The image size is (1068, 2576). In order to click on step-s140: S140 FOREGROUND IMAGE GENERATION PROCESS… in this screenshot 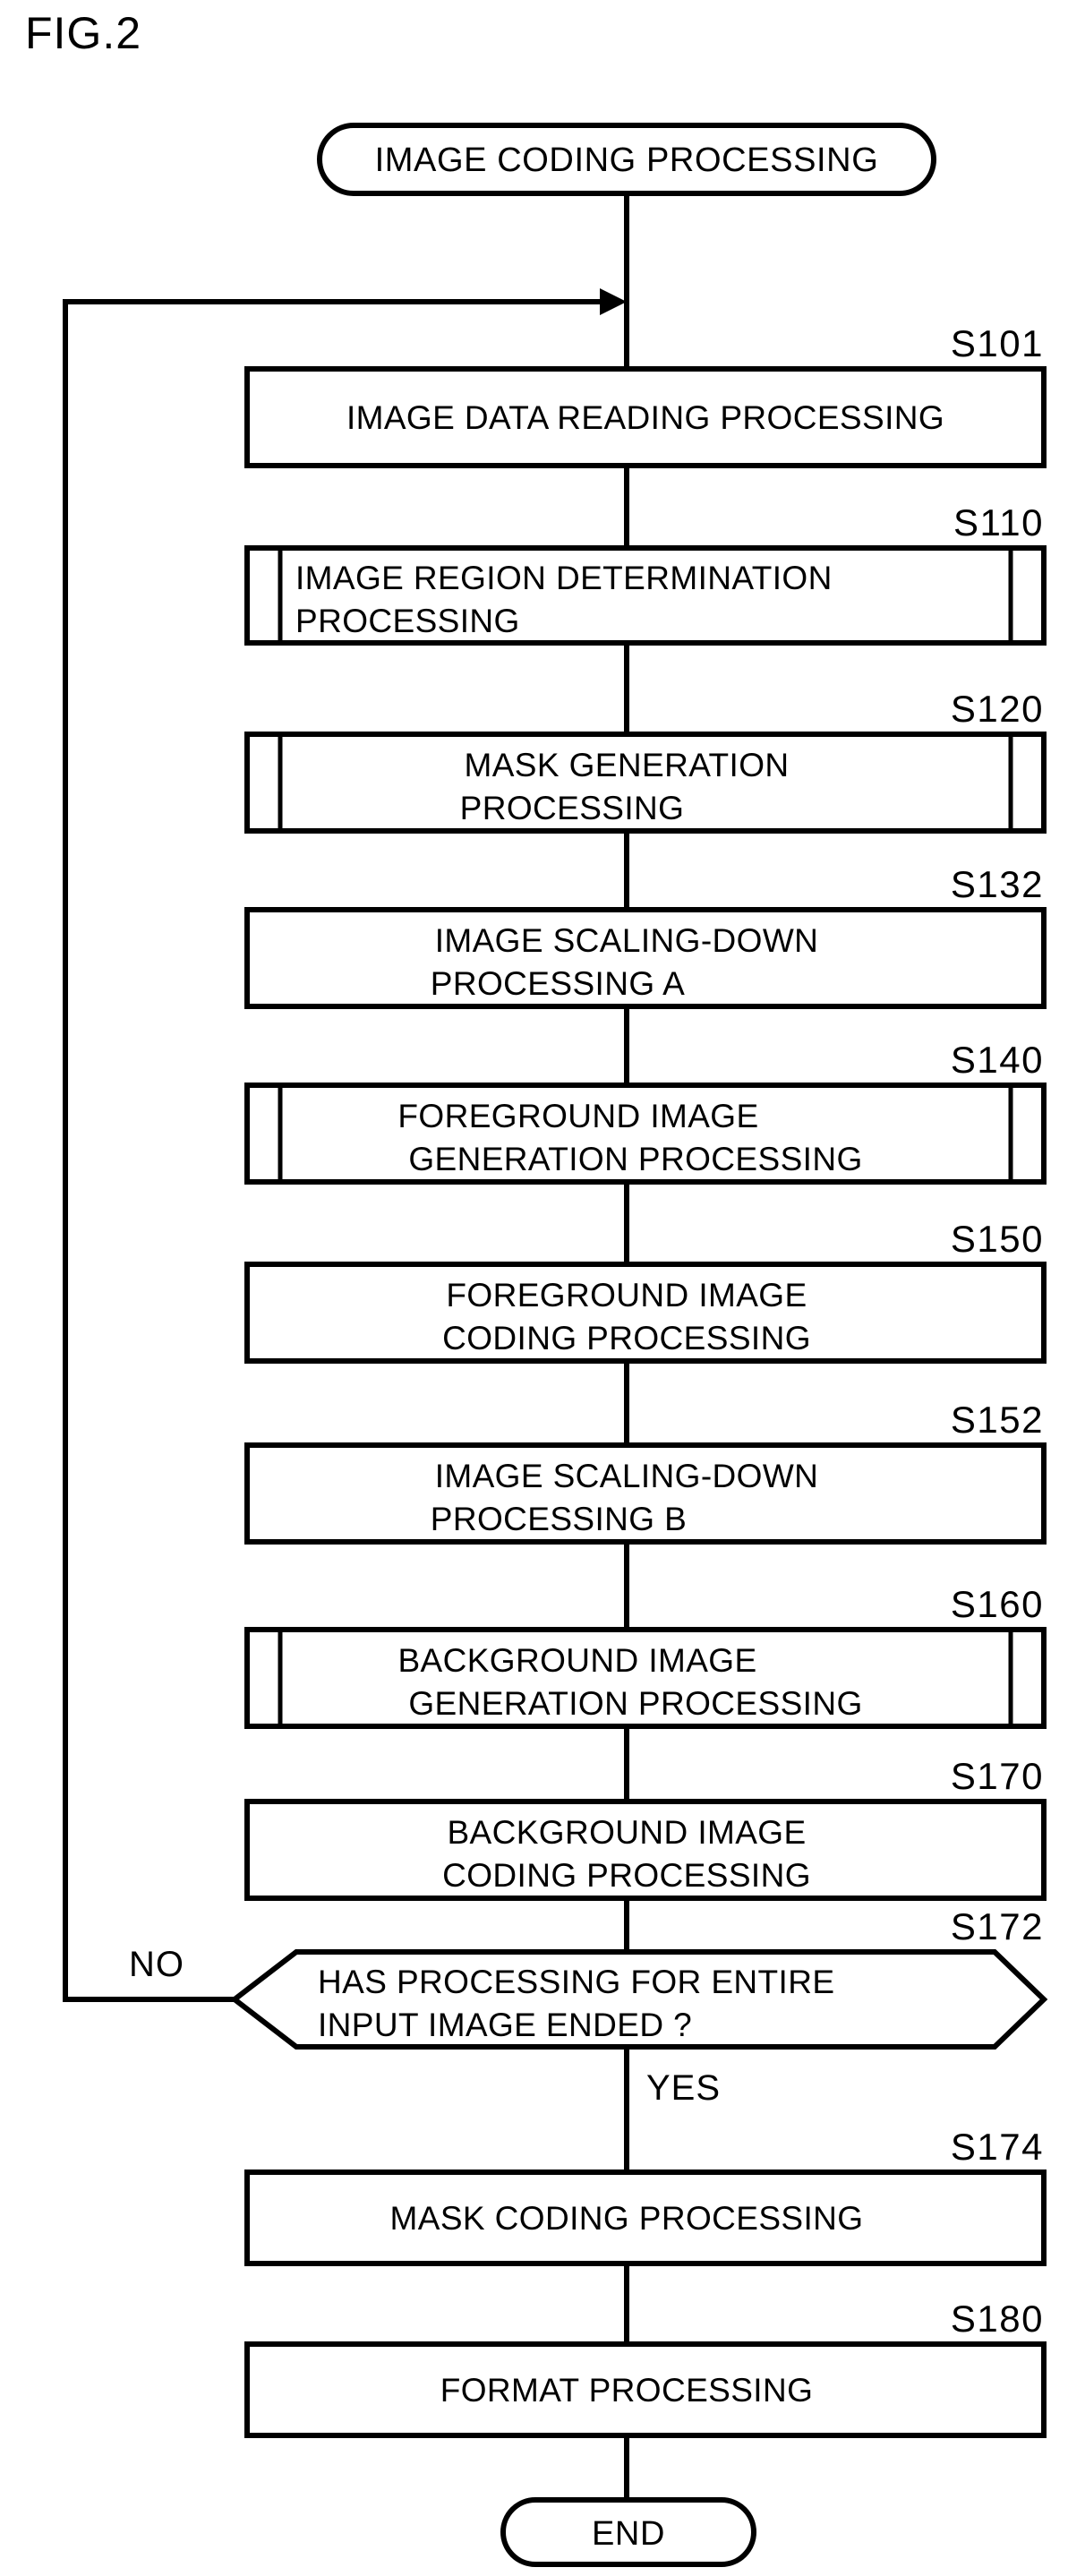, I will do `click(645, 1112)`.